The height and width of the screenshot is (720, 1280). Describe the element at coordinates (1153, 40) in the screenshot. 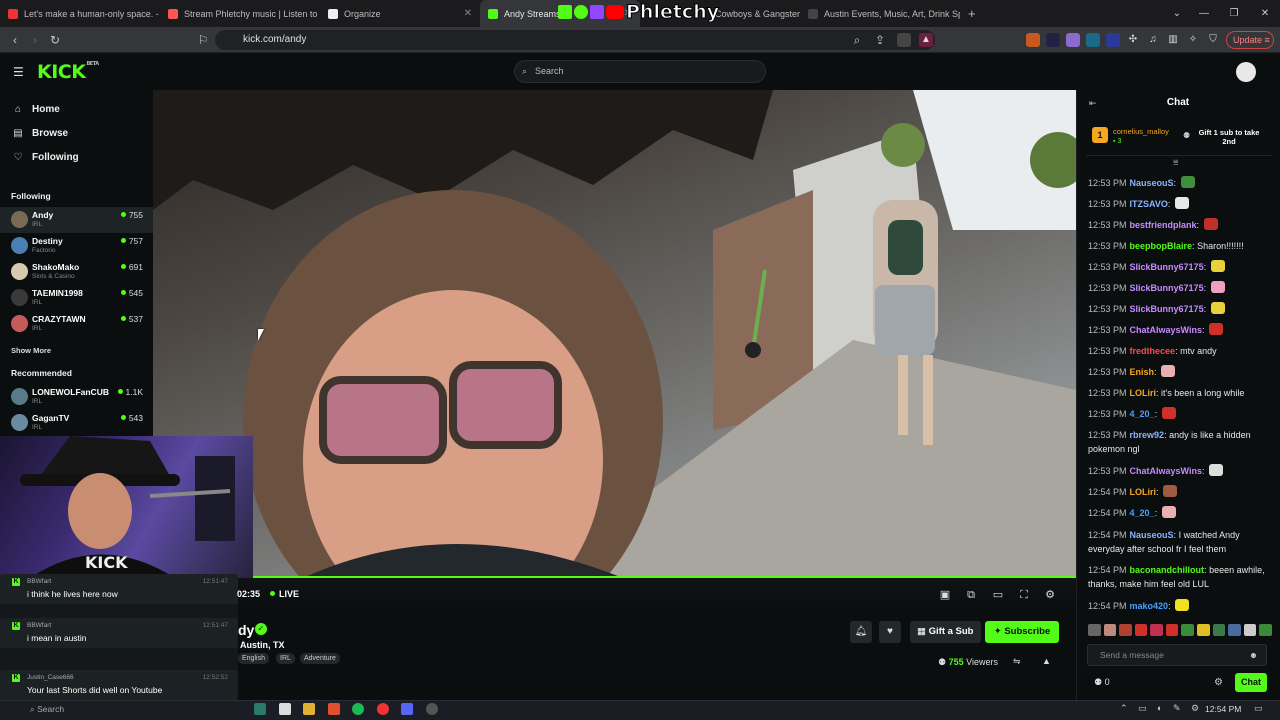

I see `media-icon: ♫` at that location.